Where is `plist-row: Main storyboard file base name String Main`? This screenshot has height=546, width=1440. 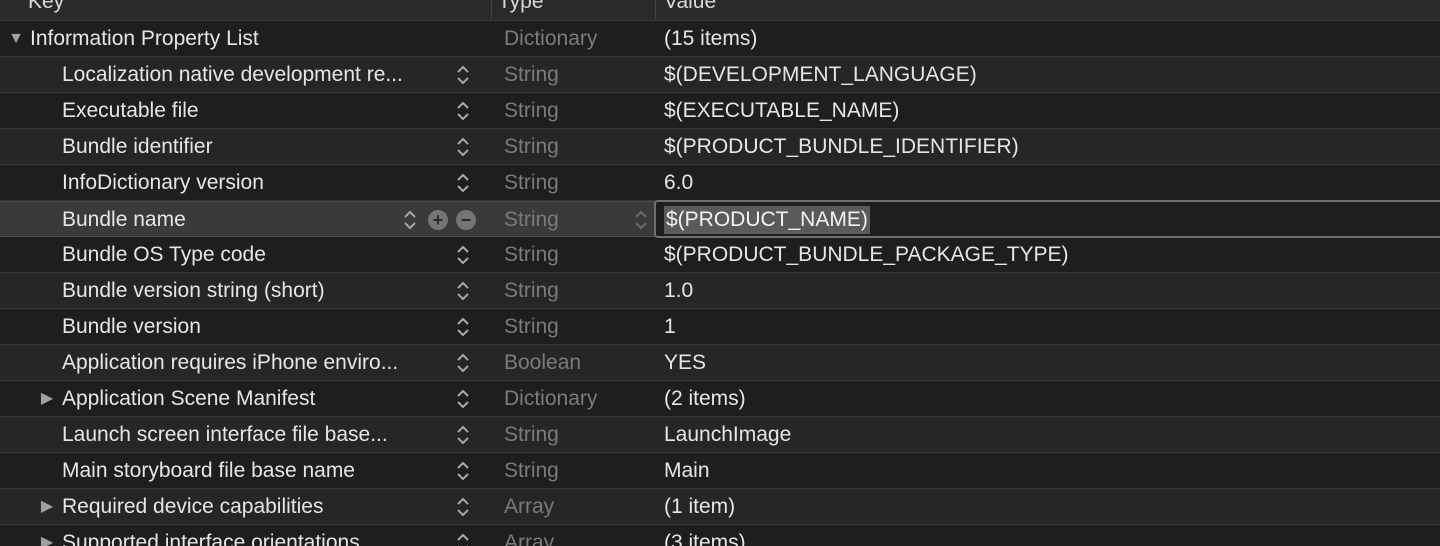 plist-row: Main storyboard file base name String Main is located at coordinates (720, 471).